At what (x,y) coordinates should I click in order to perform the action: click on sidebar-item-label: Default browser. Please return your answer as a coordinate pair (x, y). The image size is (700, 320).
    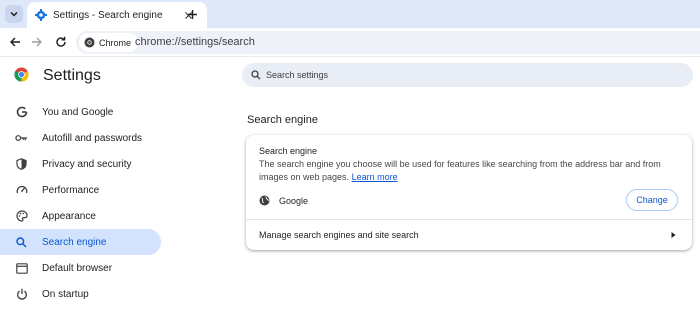
    Looking at the image, I should click on (77, 268).